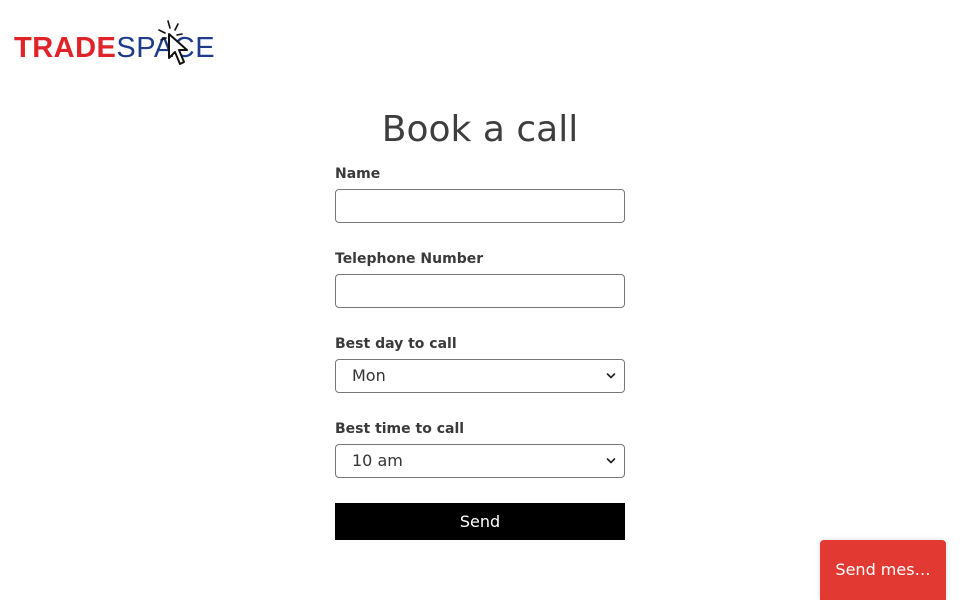 This screenshot has height=600, width=960. What do you see at coordinates (480, 461) in the screenshot?
I see `best-time-select: 10 am` at bounding box center [480, 461].